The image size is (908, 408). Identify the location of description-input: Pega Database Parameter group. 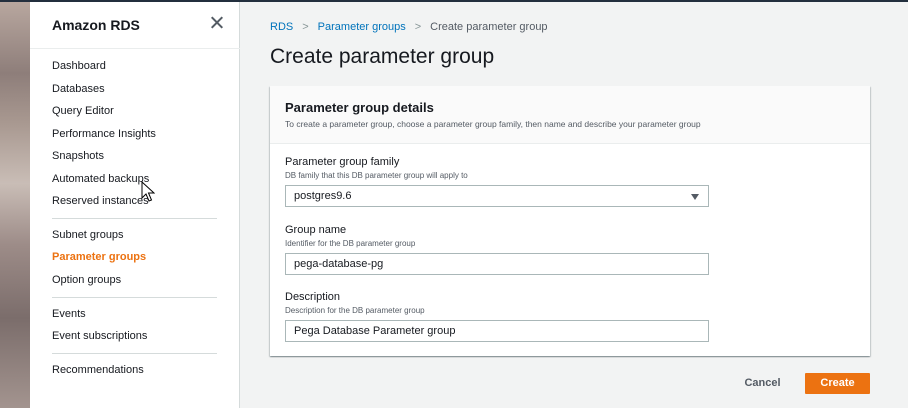
(497, 331).